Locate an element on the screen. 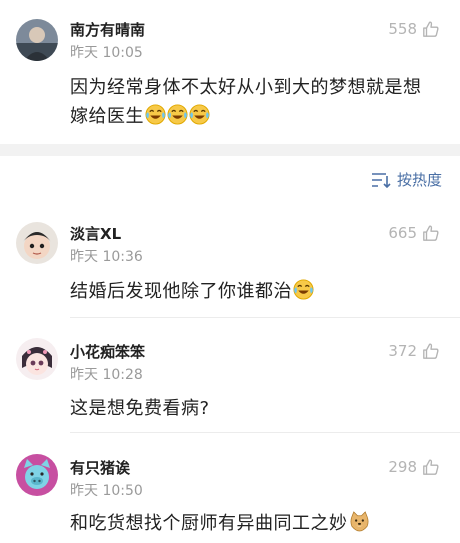  comment-text: 这是想免费看病? is located at coordinates (140, 408).